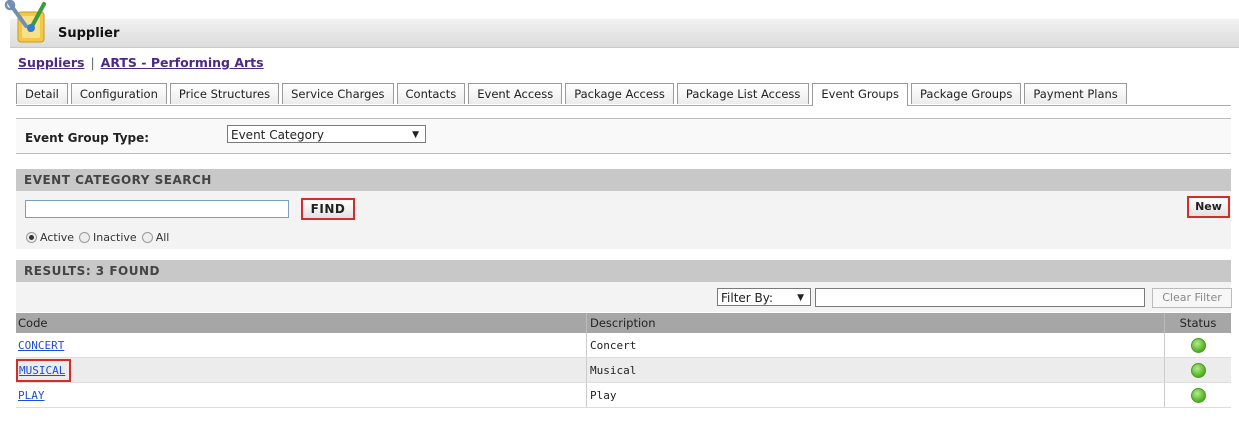 The width and height of the screenshot is (1239, 421). I want to click on code-cell: PLAY, so click(301, 395).